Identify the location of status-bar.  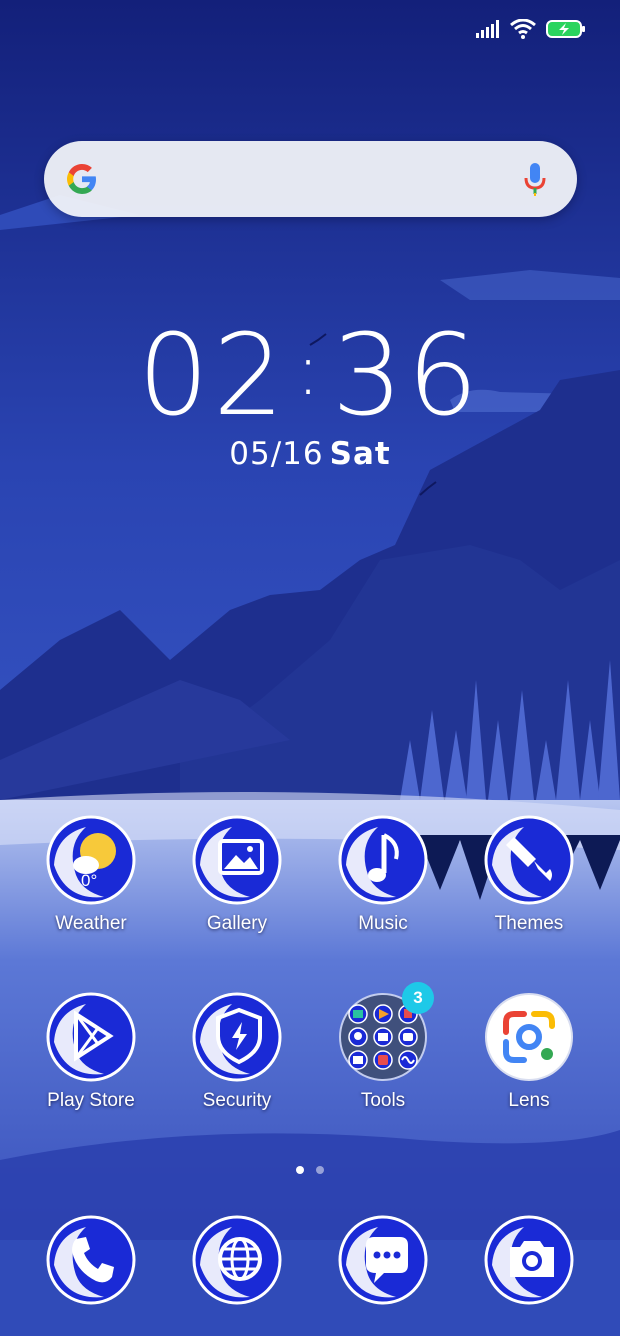
(531, 29).